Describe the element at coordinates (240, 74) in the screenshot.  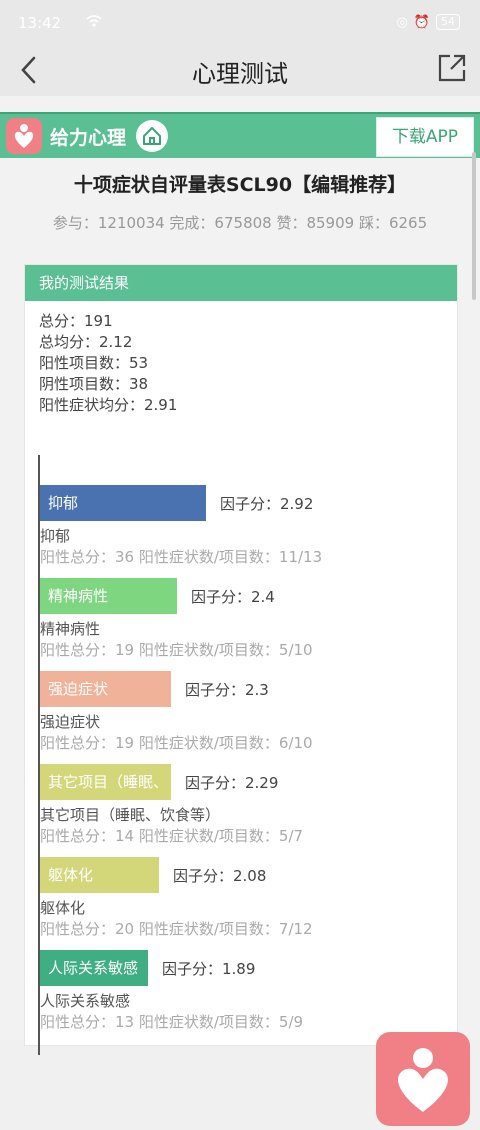
I see `page-title: 心理测试` at that location.